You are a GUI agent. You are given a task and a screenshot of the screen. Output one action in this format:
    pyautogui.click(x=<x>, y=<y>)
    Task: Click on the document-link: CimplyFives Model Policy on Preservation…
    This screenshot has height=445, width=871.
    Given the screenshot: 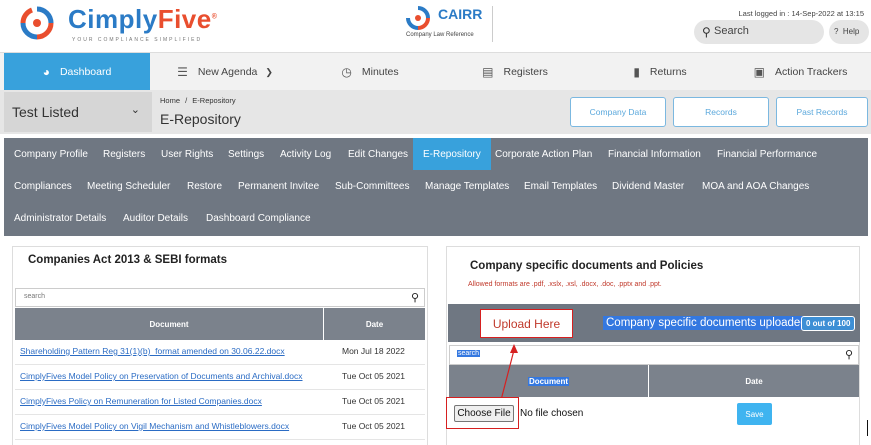 What is the action you would take?
    pyautogui.click(x=161, y=376)
    